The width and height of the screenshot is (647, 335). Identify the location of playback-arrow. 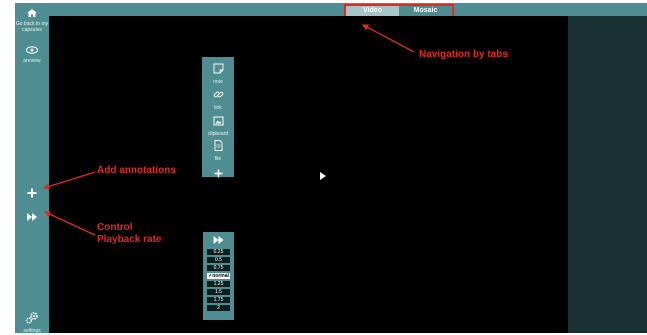
(69, 223).